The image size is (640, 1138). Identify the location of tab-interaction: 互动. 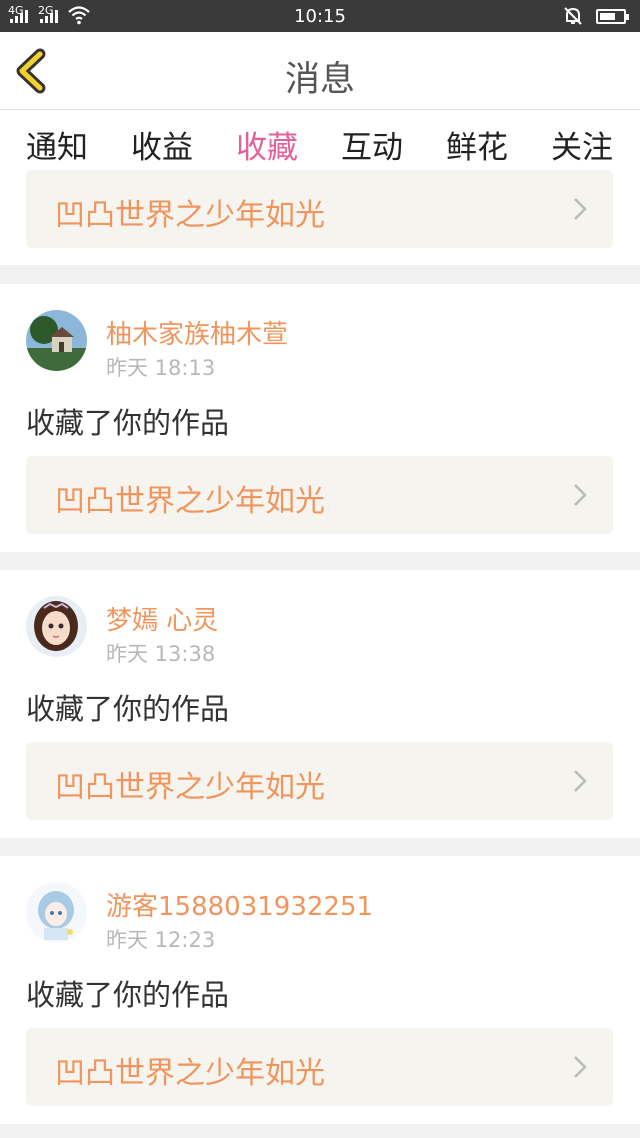
(372, 144).